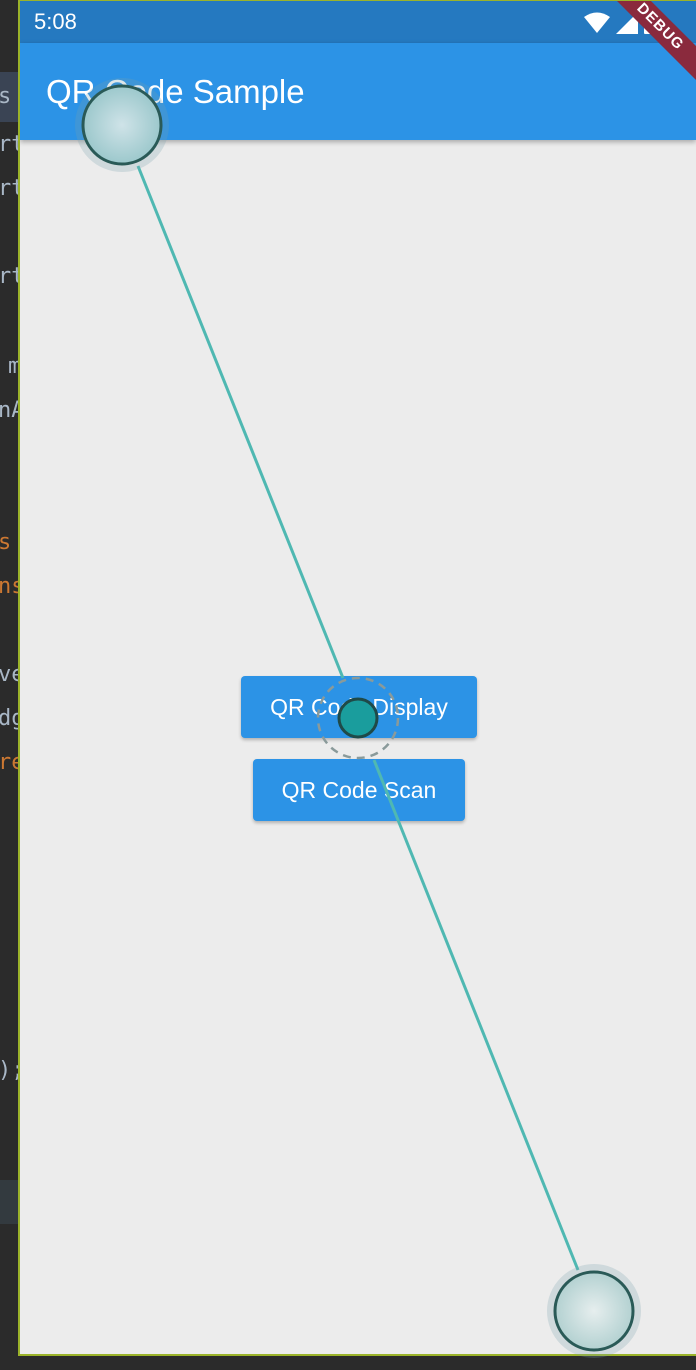 The height and width of the screenshot is (1370, 696). Describe the element at coordinates (358, 22) in the screenshot. I see `status-bar: 5:08` at that location.